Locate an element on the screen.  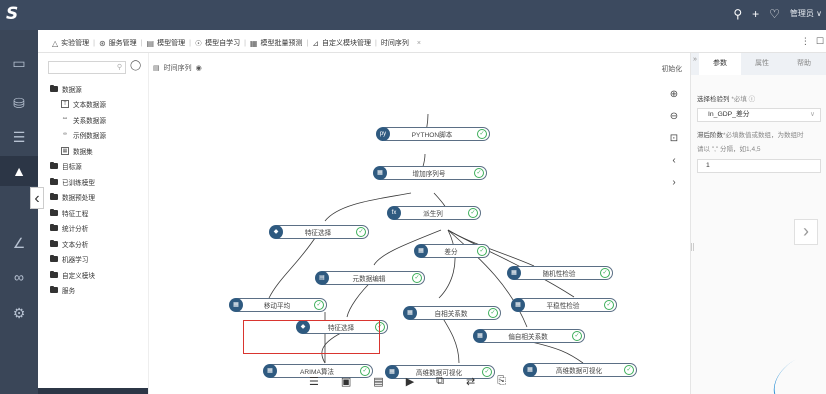
tree-item-trained-model: 已训练模型 is located at coordinates (99, 182).